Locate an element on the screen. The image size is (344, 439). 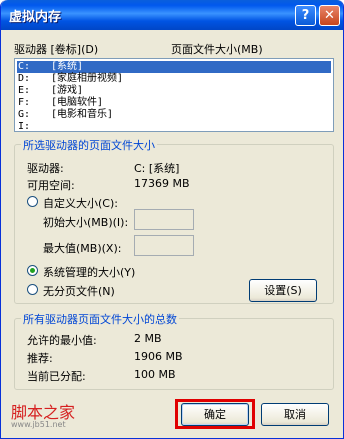
radio-selected-dot is located at coordinates (32, 270).